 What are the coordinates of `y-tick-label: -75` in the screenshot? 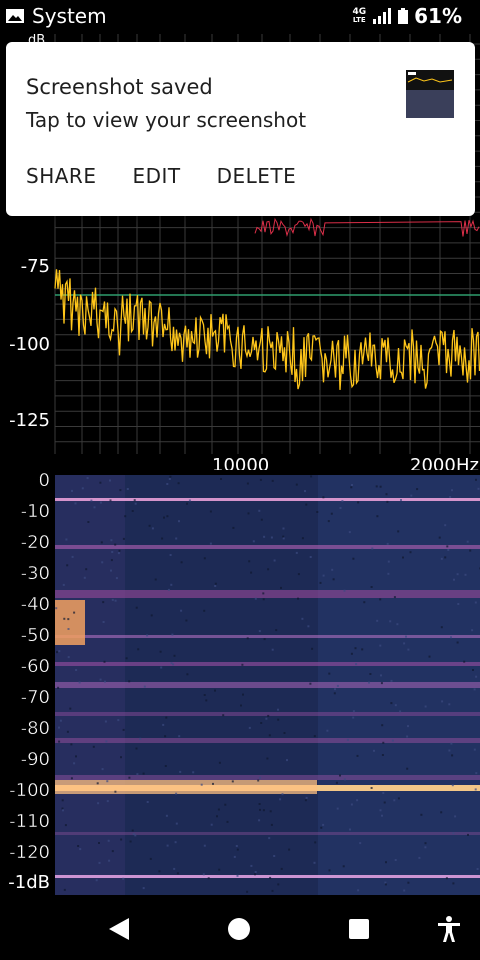 It's located at (35, 266).